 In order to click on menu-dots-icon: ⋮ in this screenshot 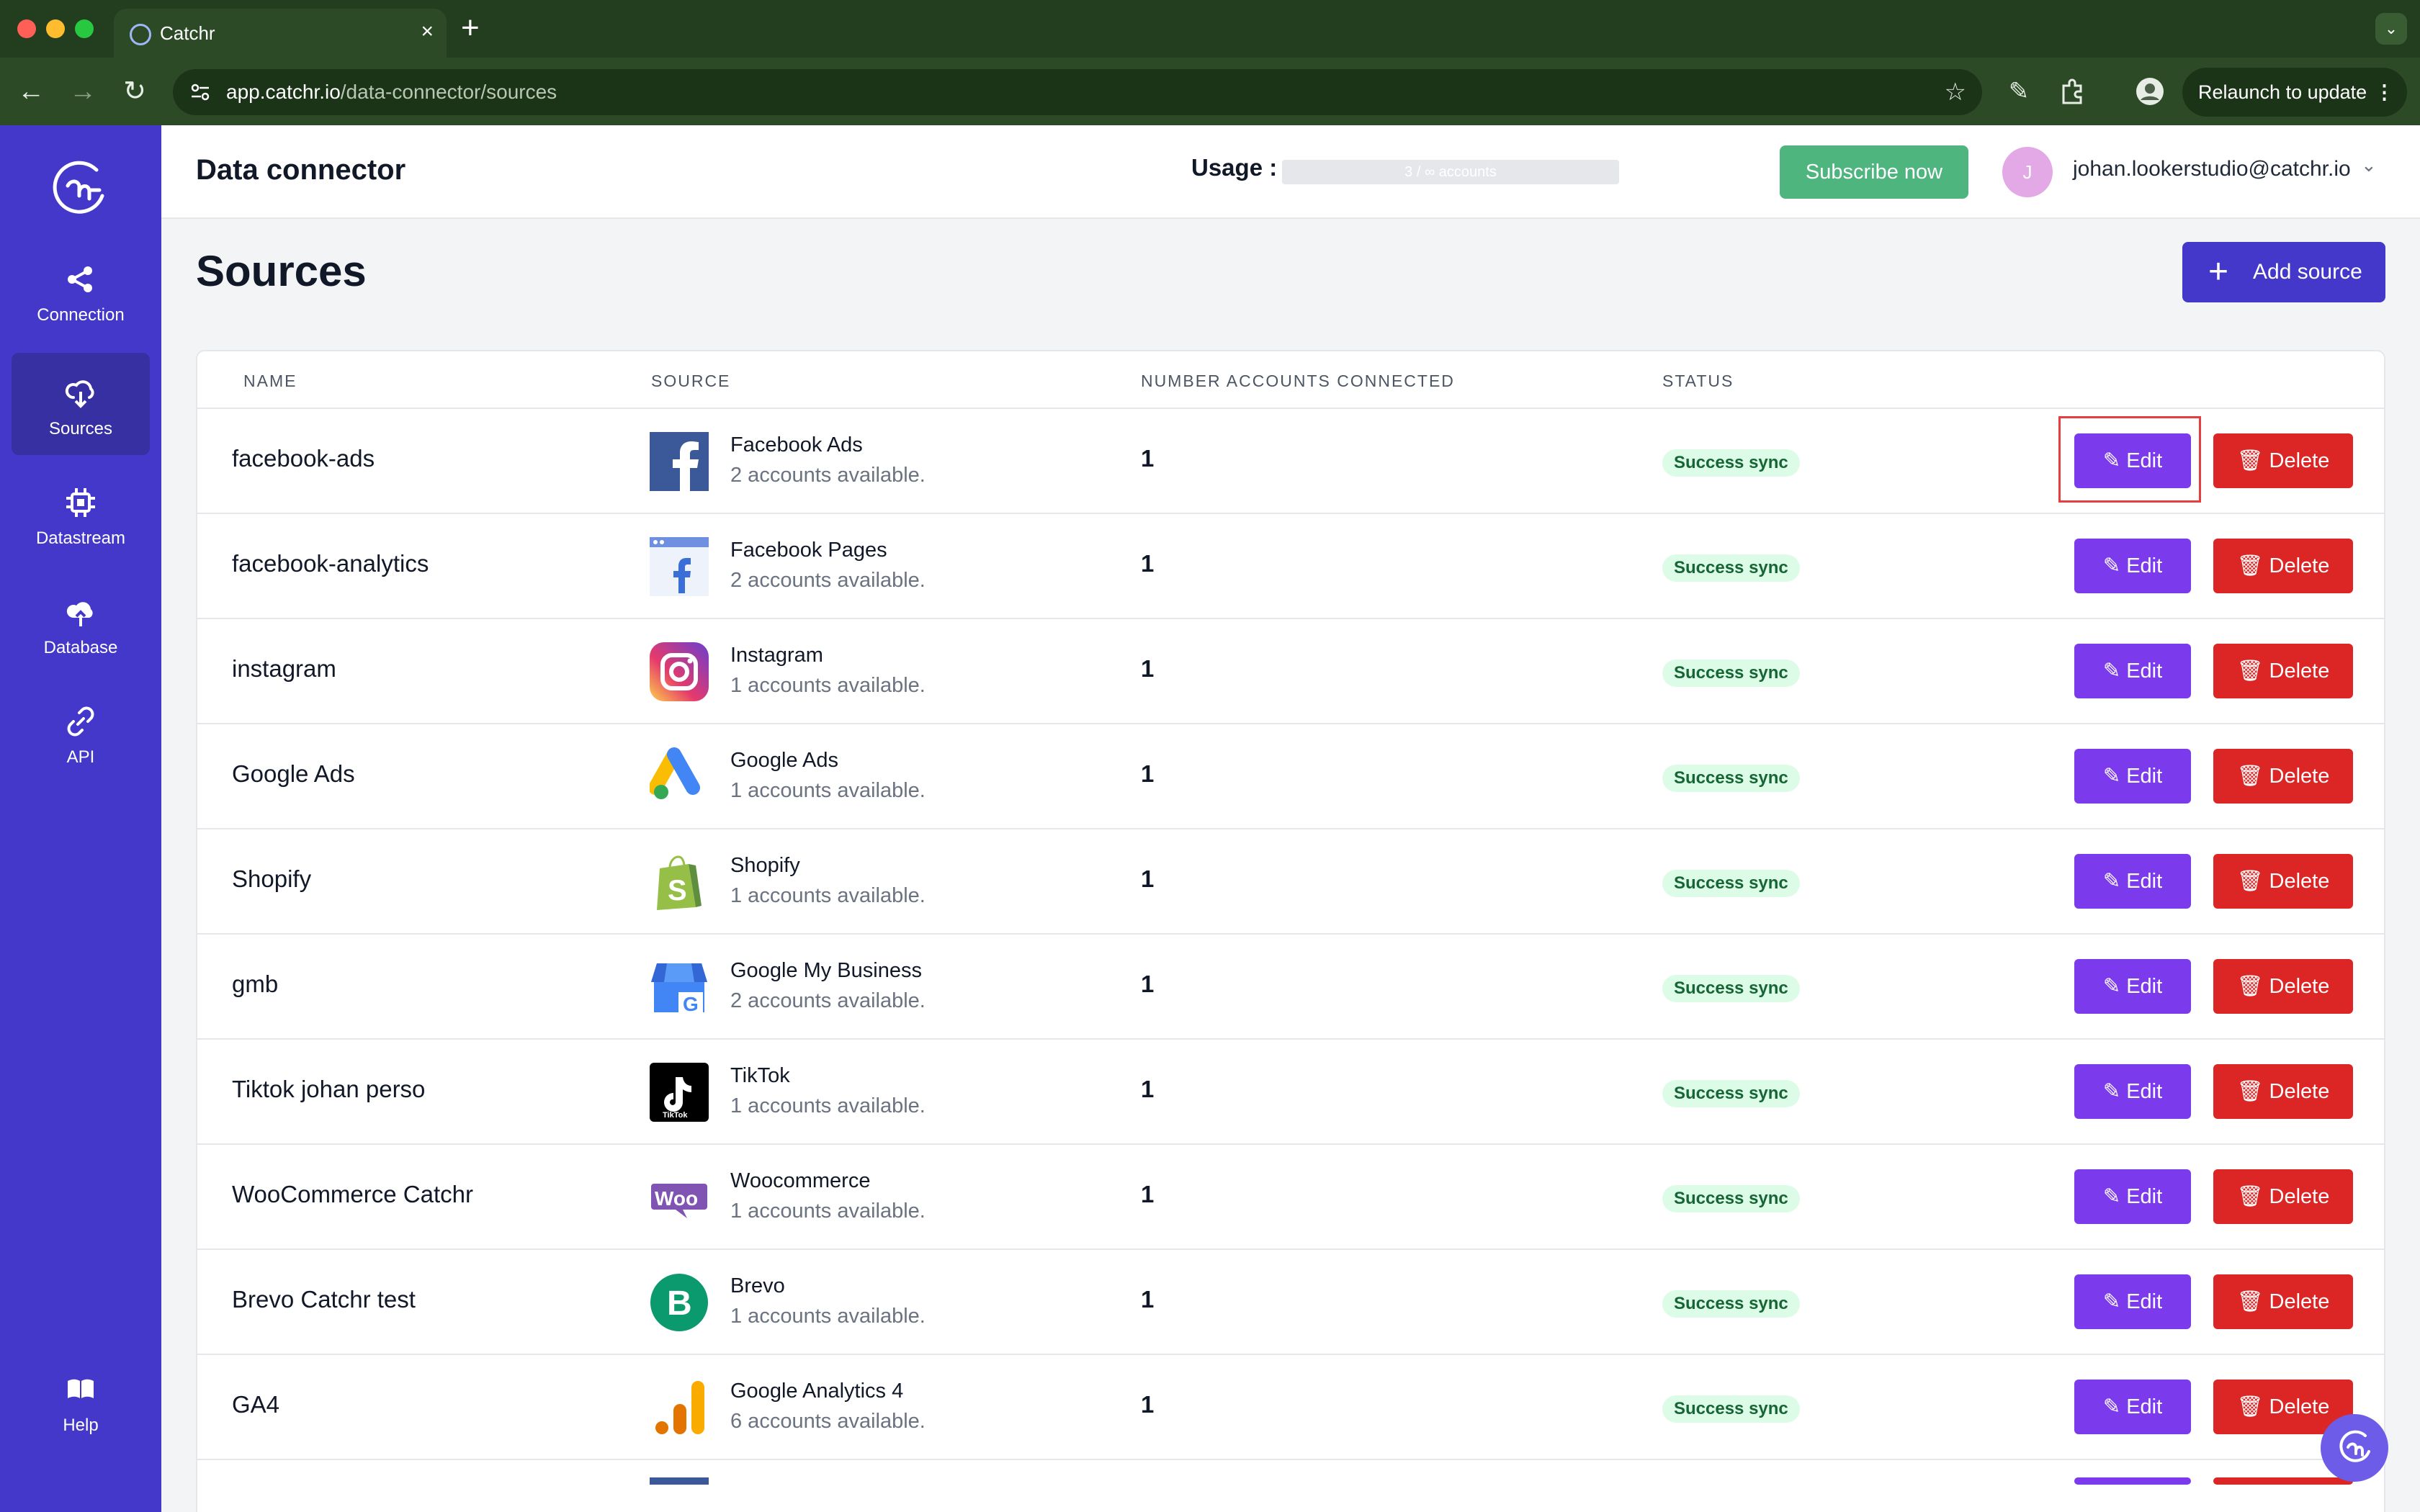, I will do `click(2384, 92)`.